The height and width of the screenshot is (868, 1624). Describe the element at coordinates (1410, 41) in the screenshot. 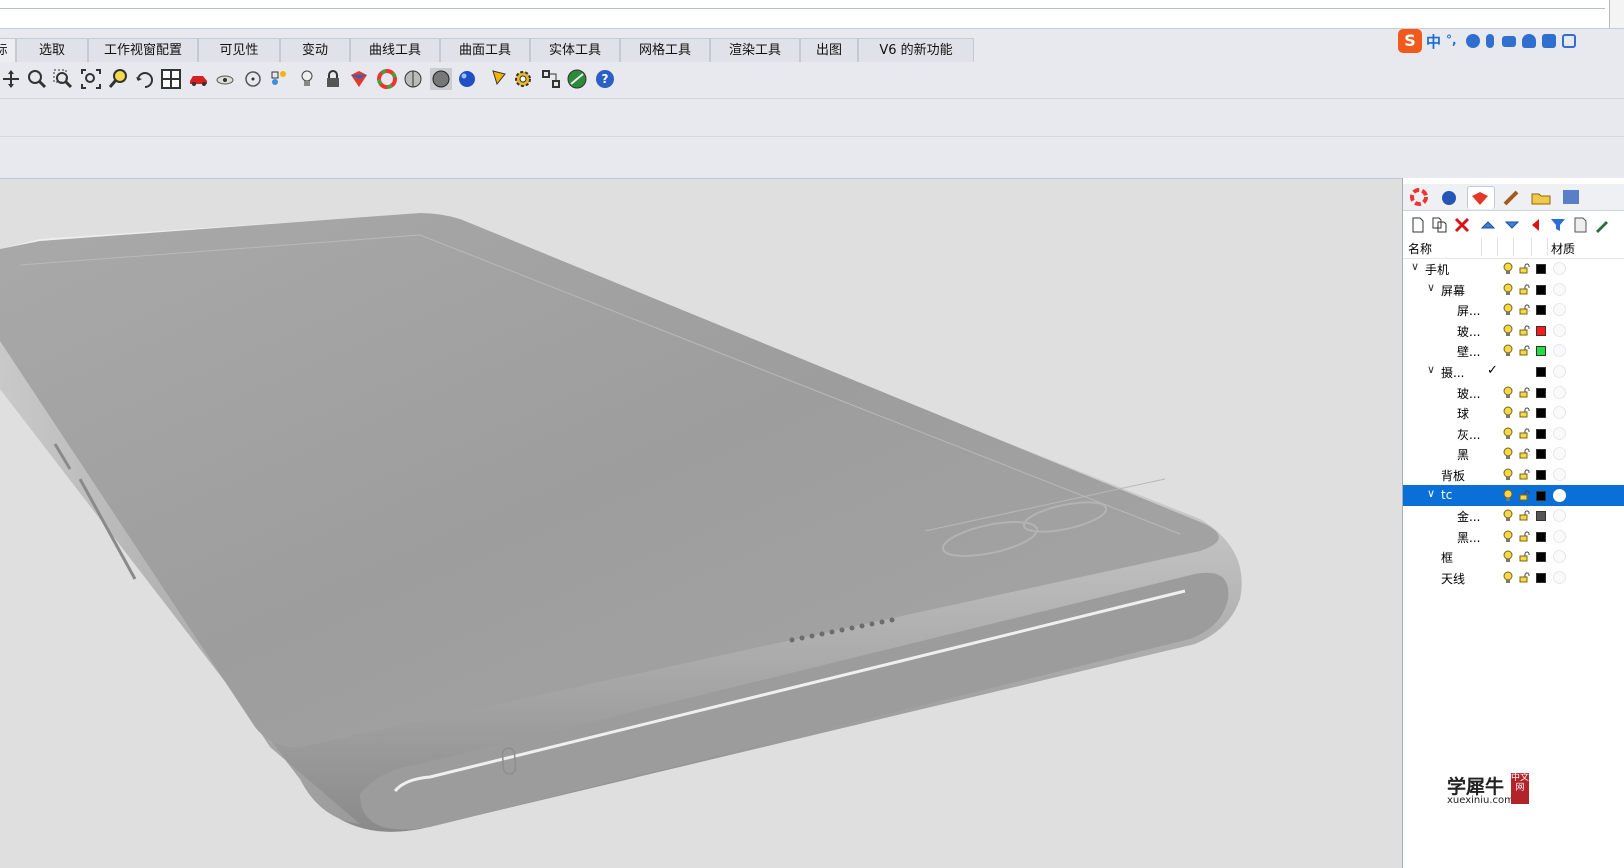

I see `sogou-logo-icon: S` at that location.